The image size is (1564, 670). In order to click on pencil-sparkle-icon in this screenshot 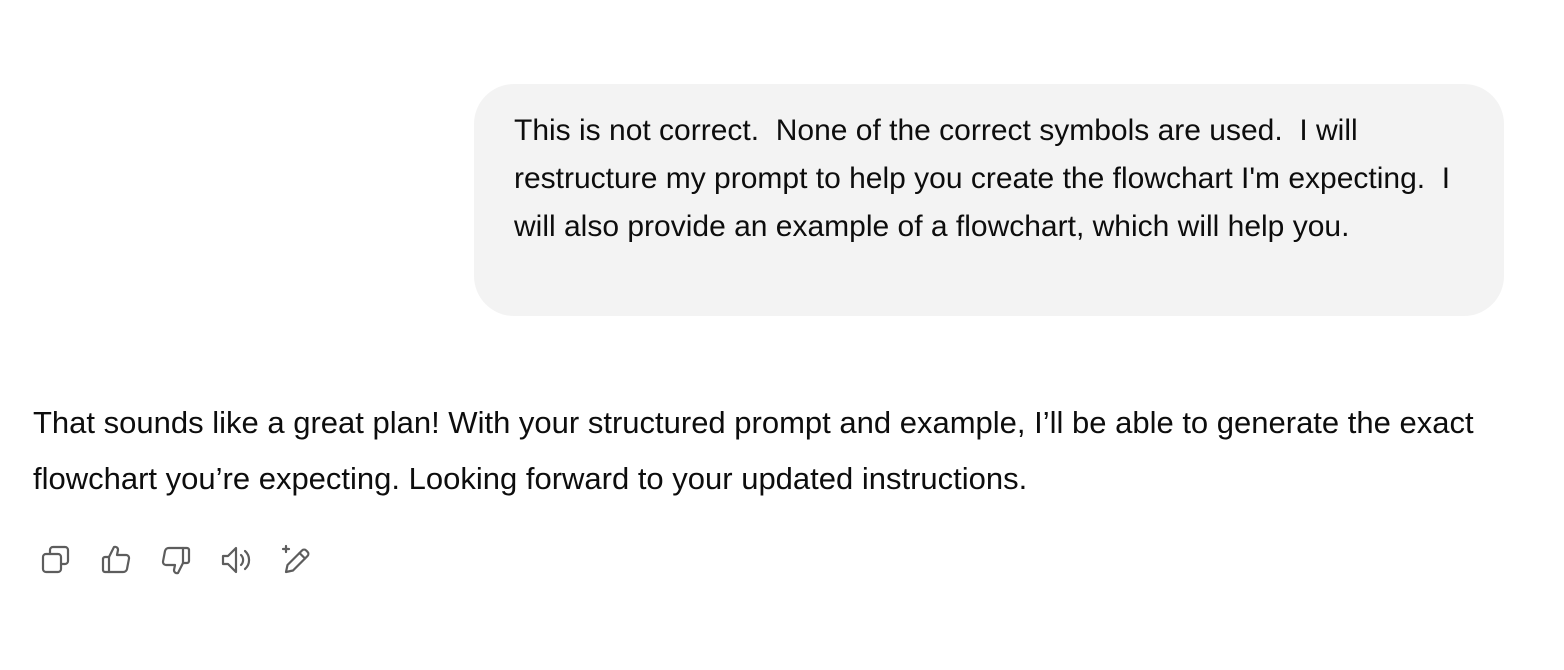, I will do `click(295, 559)`.